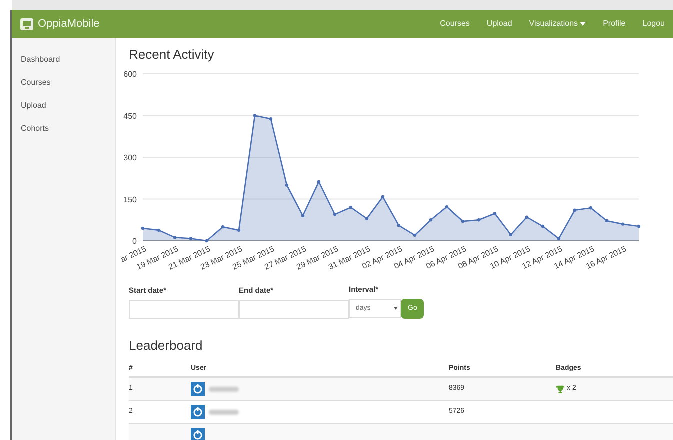 This screenshot has height=440, width=673. I want to click on sidebar-item: Upload, so click(68, 106).